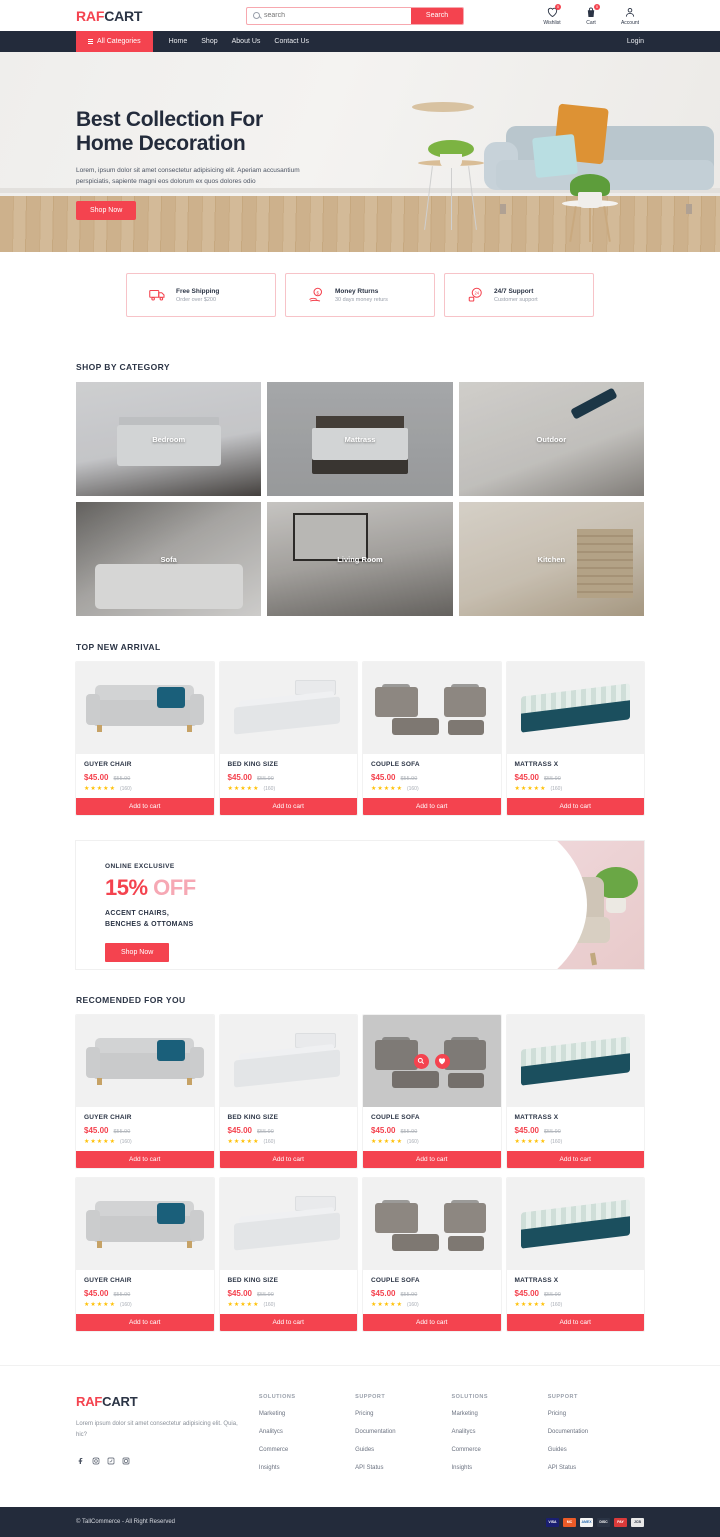 Image resolution: width=720 pixels, height=1537 pixels. I want to click on category-card: Sofa, so click(169, 559).